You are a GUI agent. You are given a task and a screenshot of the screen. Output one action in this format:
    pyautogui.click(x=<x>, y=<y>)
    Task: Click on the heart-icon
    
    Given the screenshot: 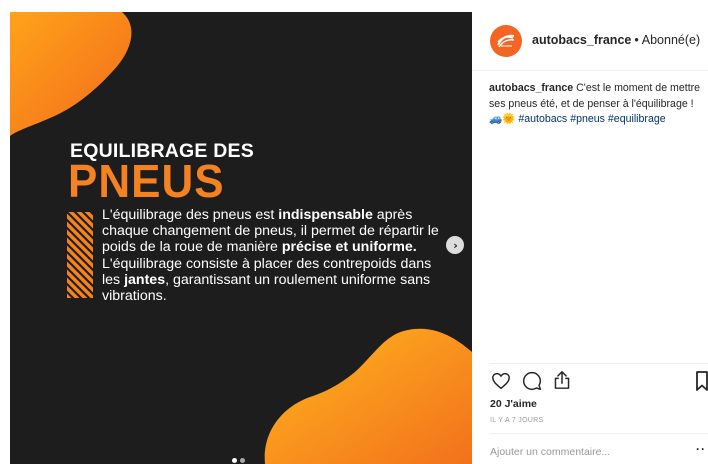 What is the action you would take?
    pyautogui.click(x=501, y=381)
    